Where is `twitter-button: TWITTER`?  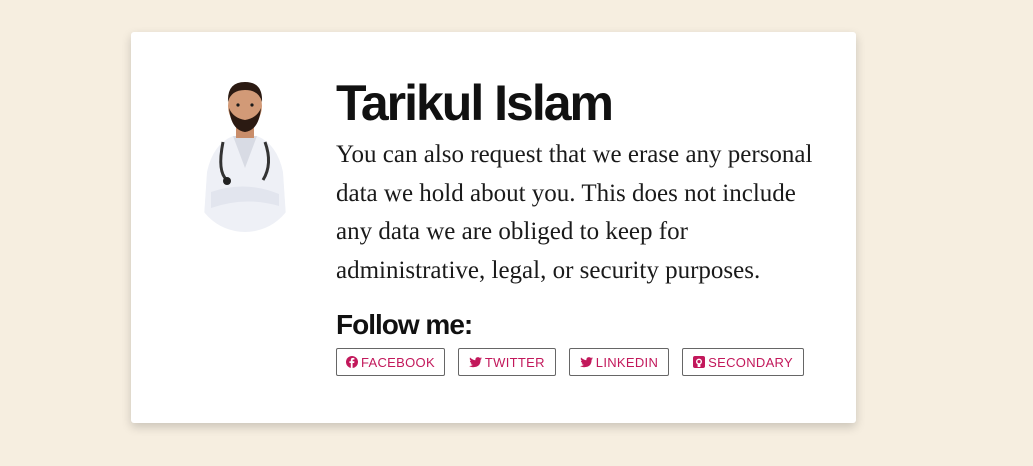
twitter-button: TWITTER is located at coordinates (506, 362).